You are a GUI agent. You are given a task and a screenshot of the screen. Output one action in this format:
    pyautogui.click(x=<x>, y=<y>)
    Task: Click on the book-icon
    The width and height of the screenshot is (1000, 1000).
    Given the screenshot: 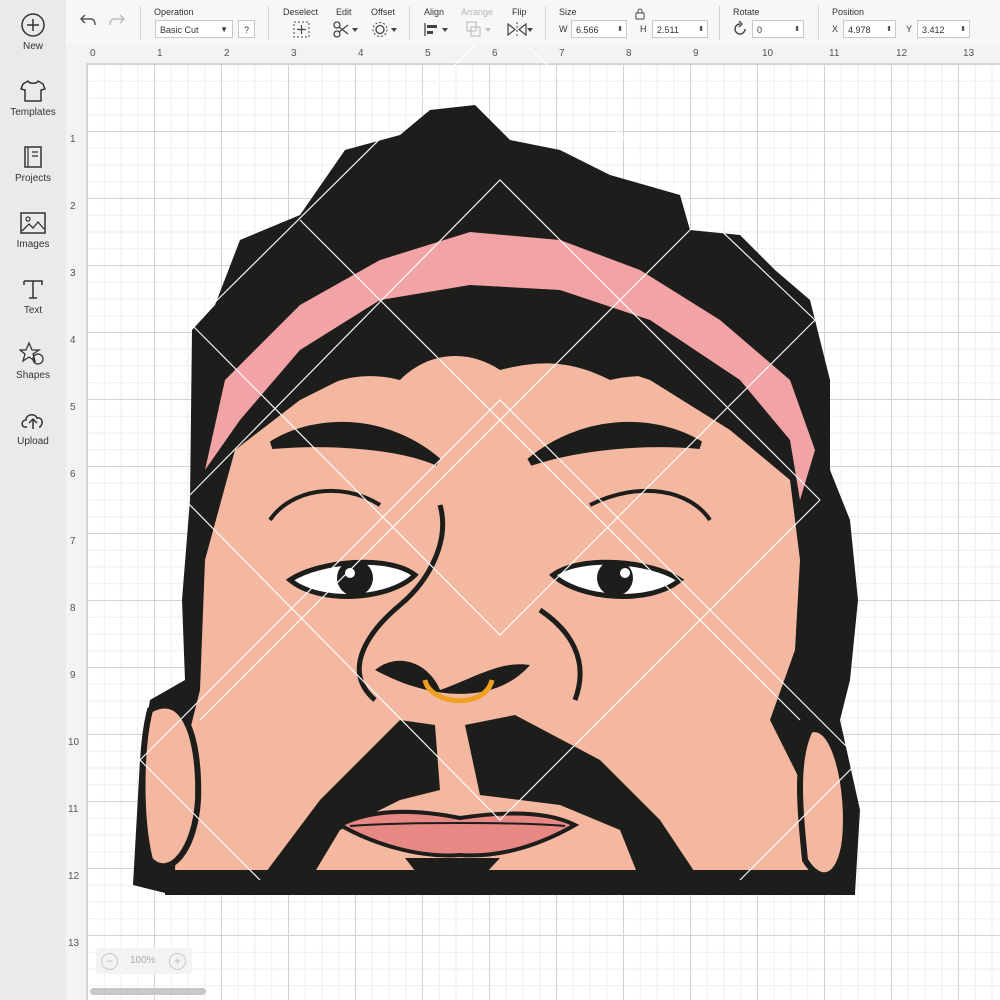 What is the action you would take?
    pyautogui.click(x=33, y=157)
    